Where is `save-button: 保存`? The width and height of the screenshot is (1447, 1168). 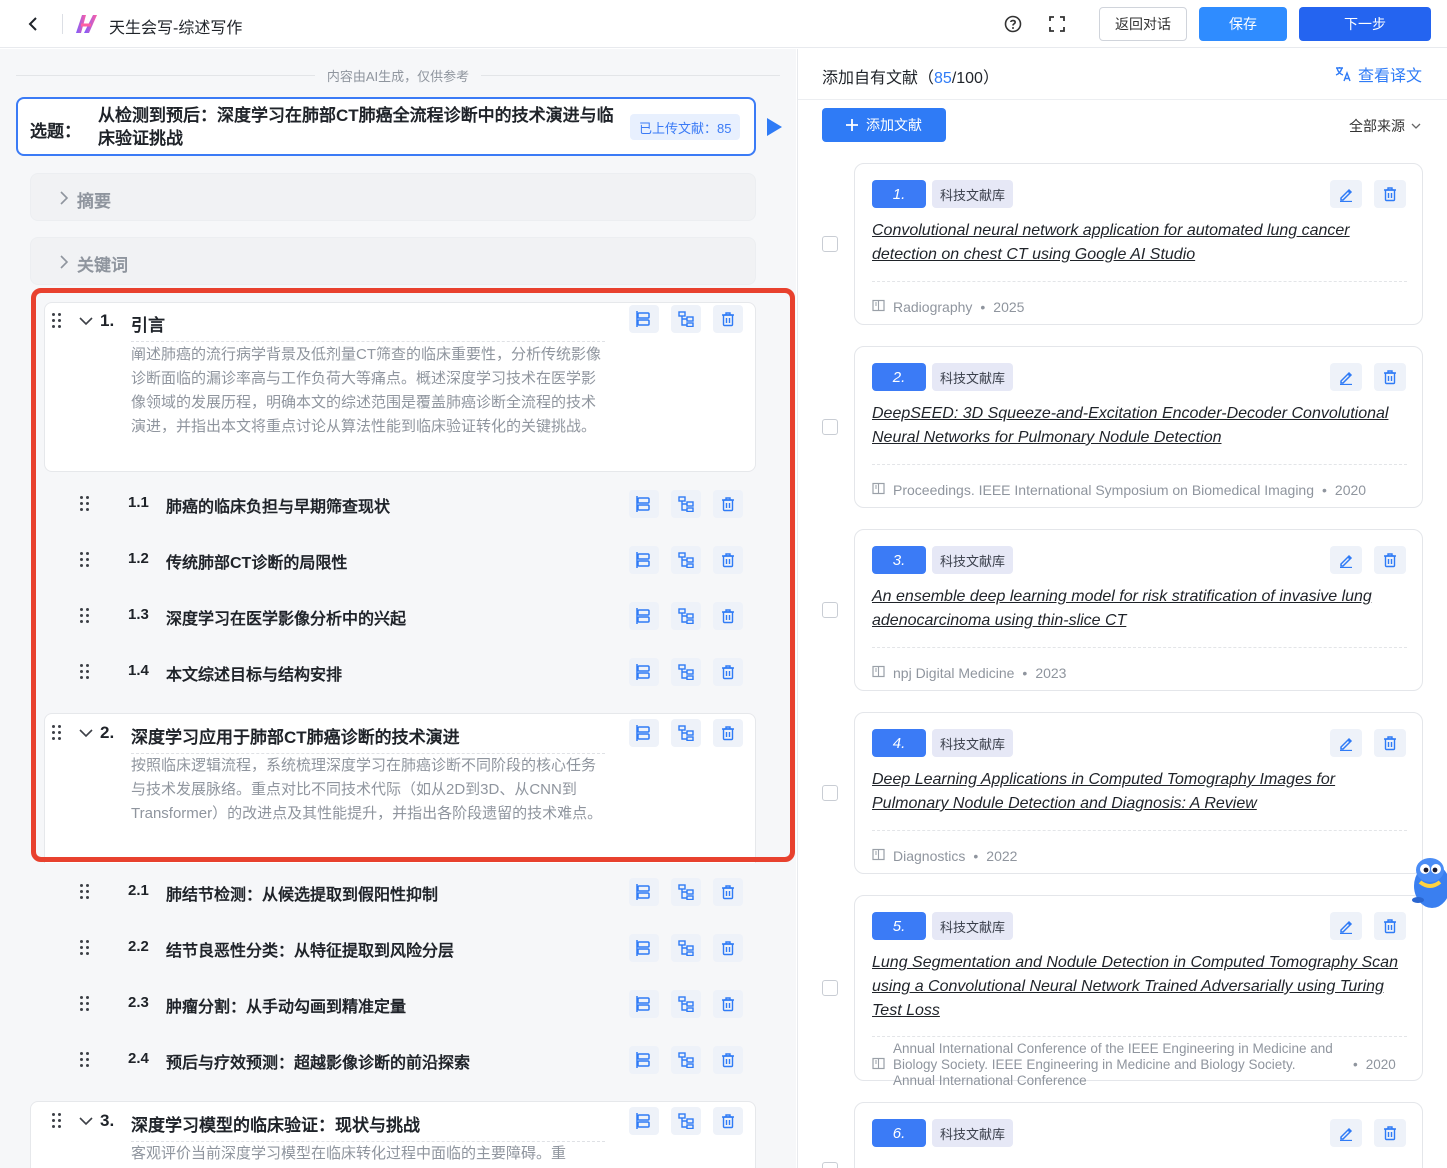
save-button: 保存 is located at coordinates (1243, 24).